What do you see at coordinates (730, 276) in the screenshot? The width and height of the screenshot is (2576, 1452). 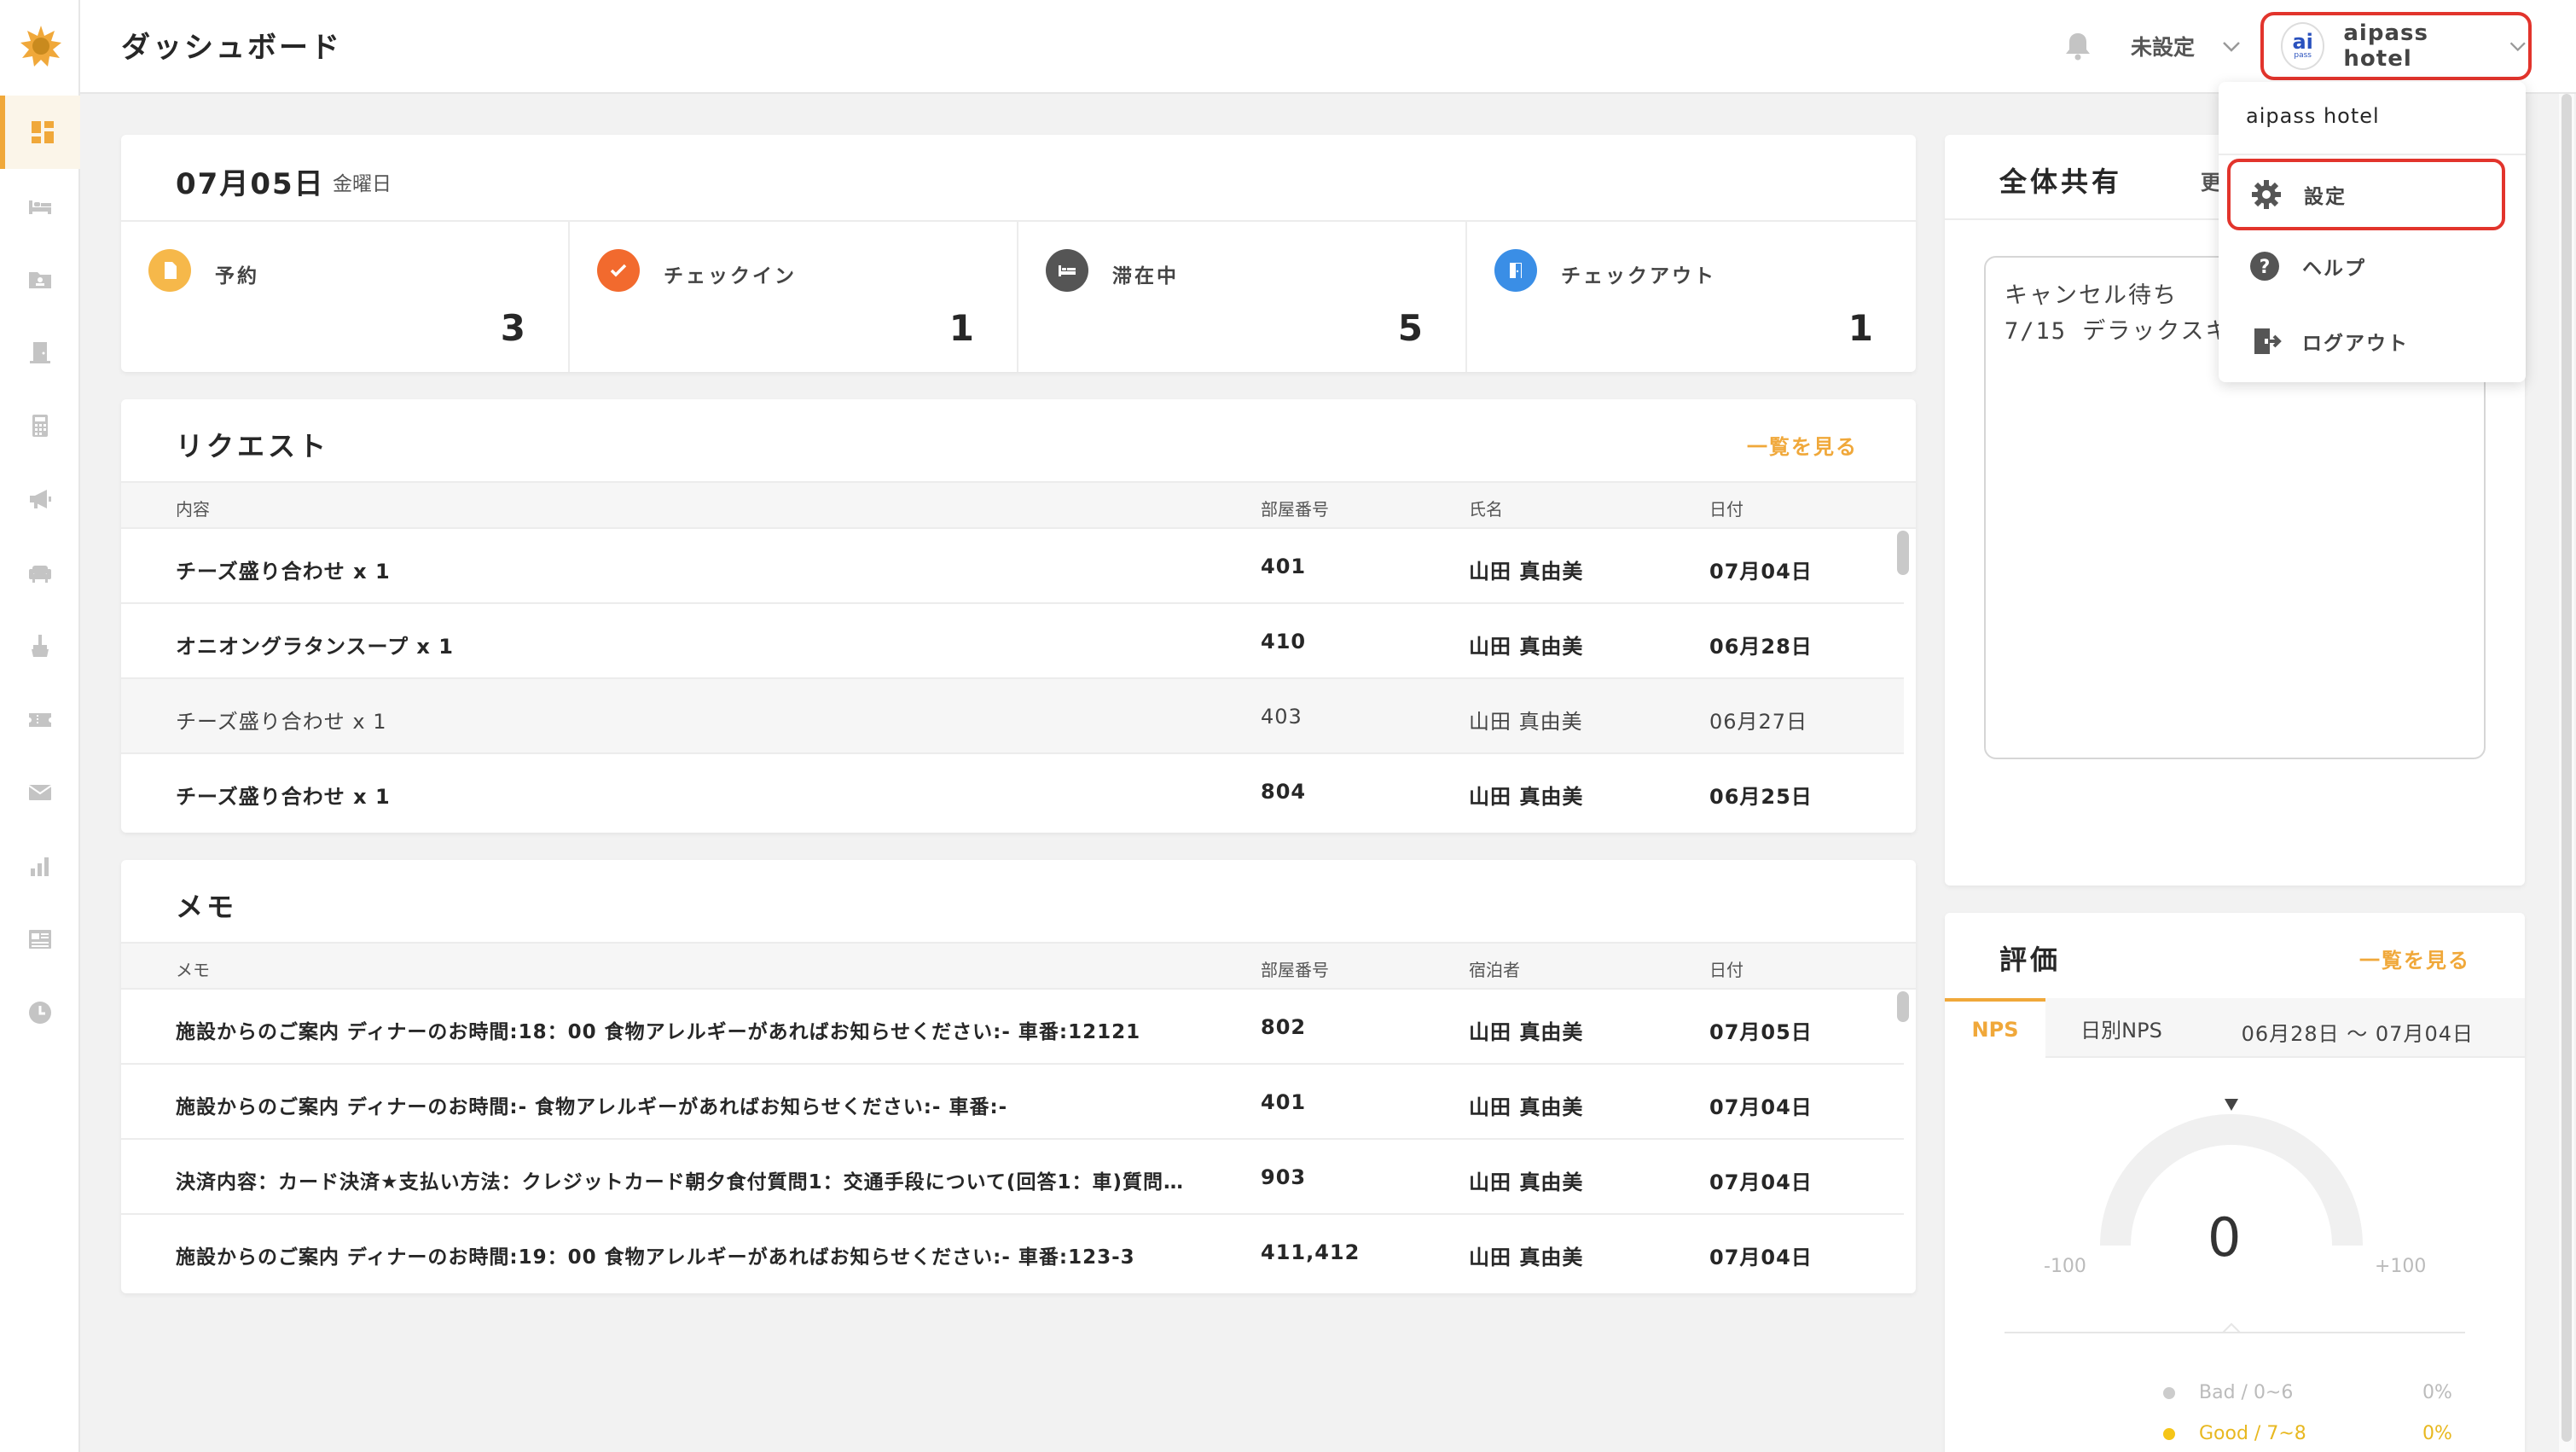 I see `stat-label: チェックイン` at bounding box center [730, 276].